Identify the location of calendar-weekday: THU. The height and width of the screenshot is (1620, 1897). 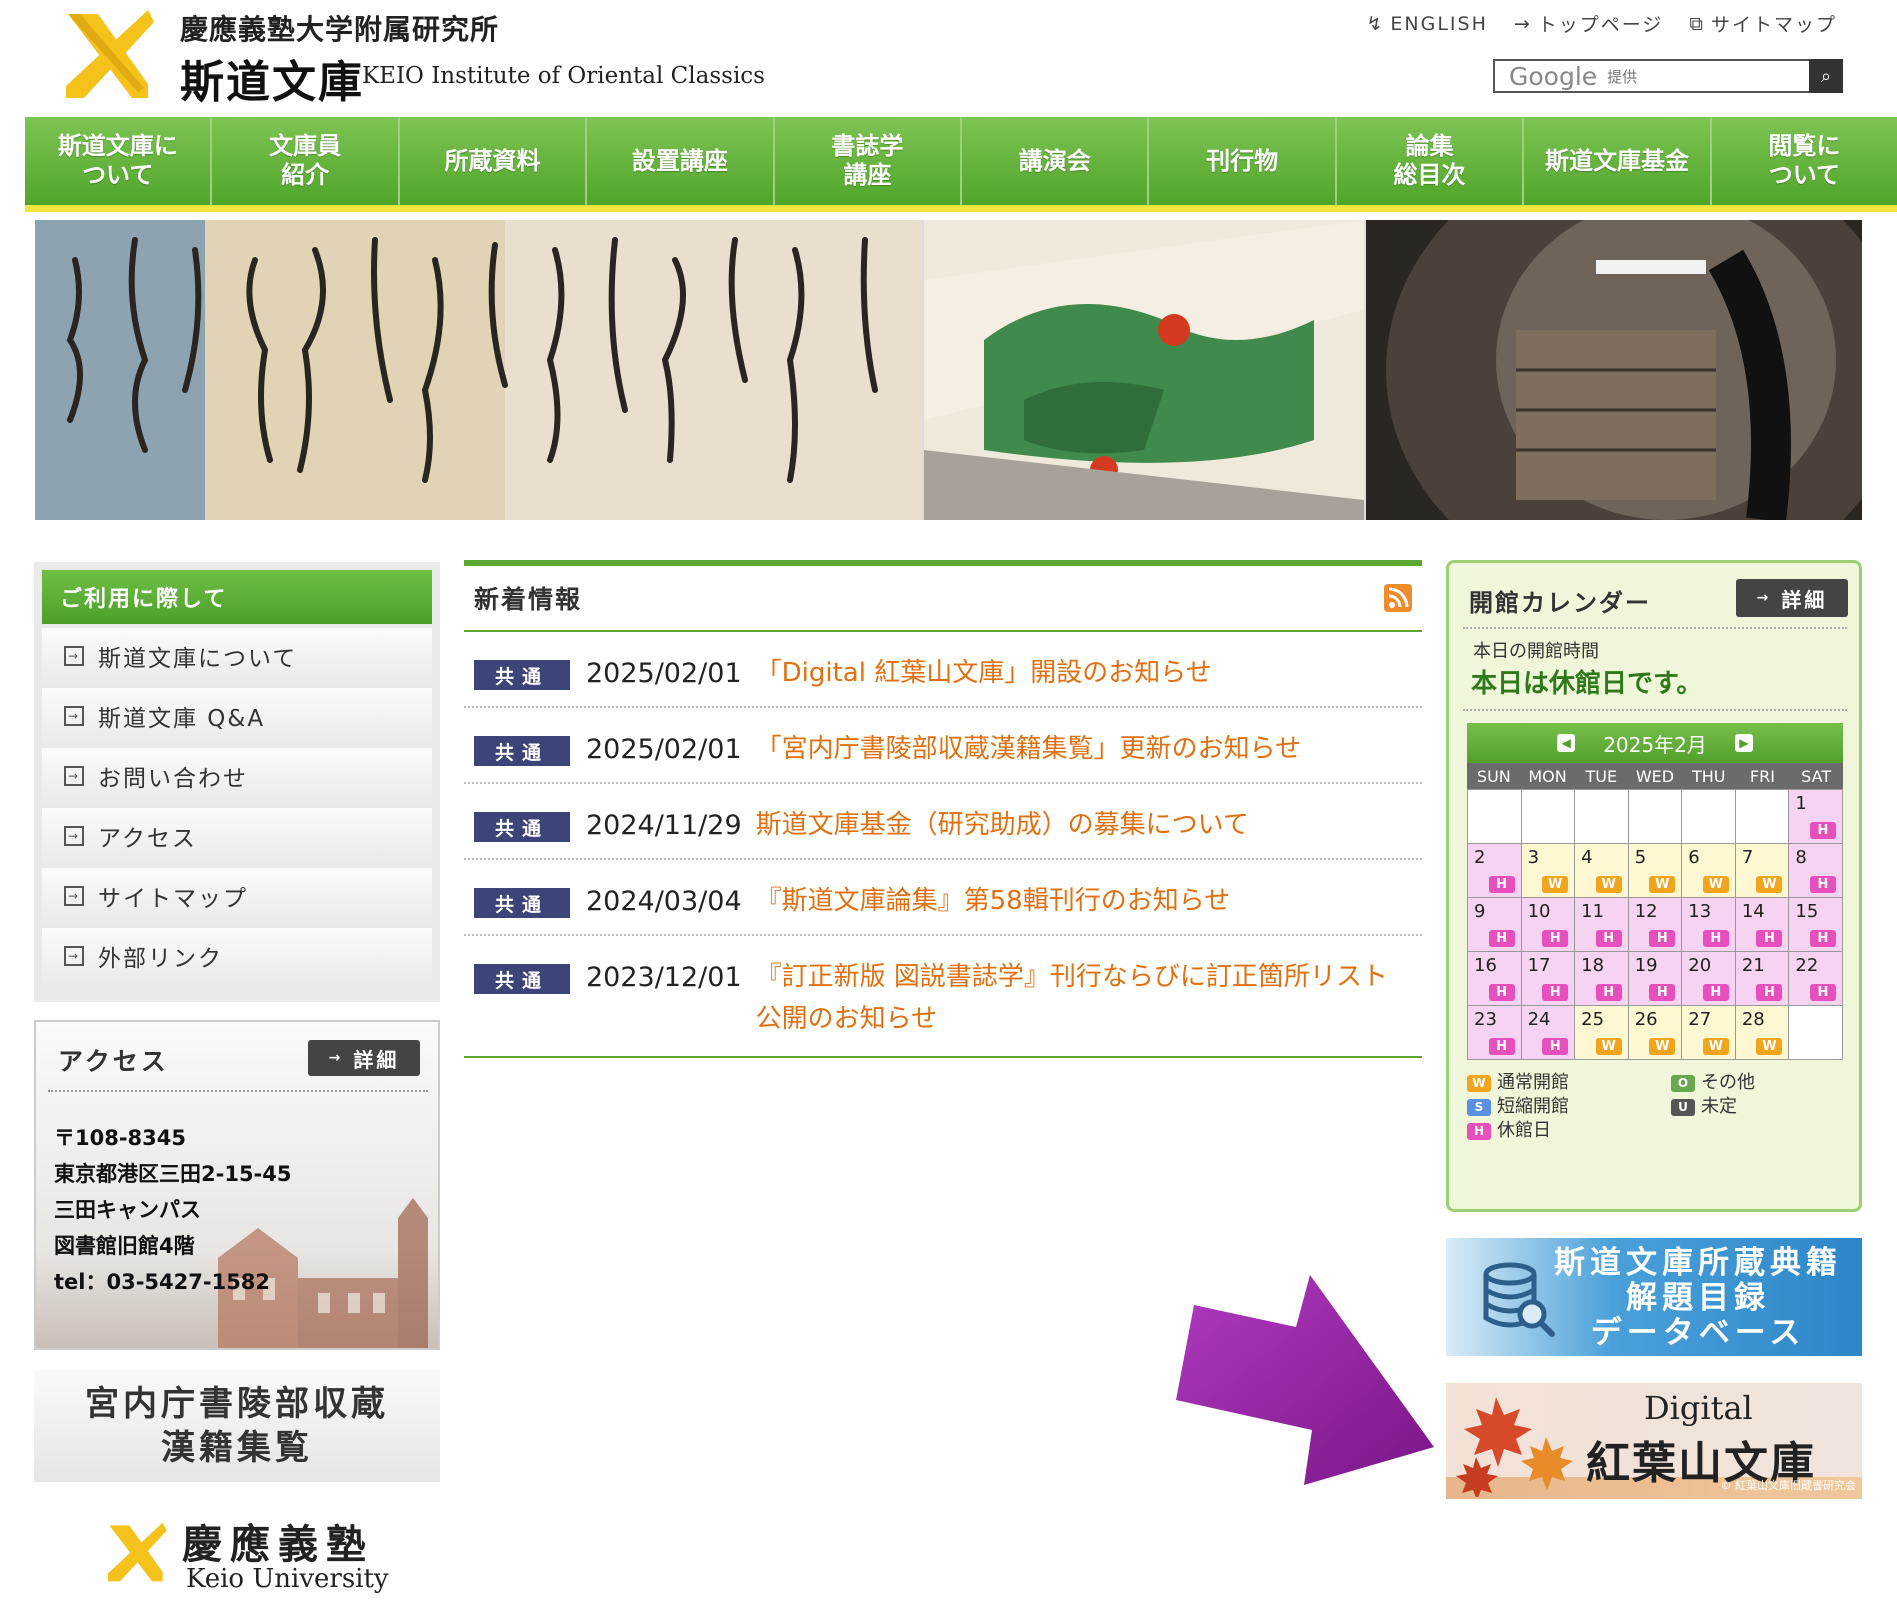
(1708, 776).